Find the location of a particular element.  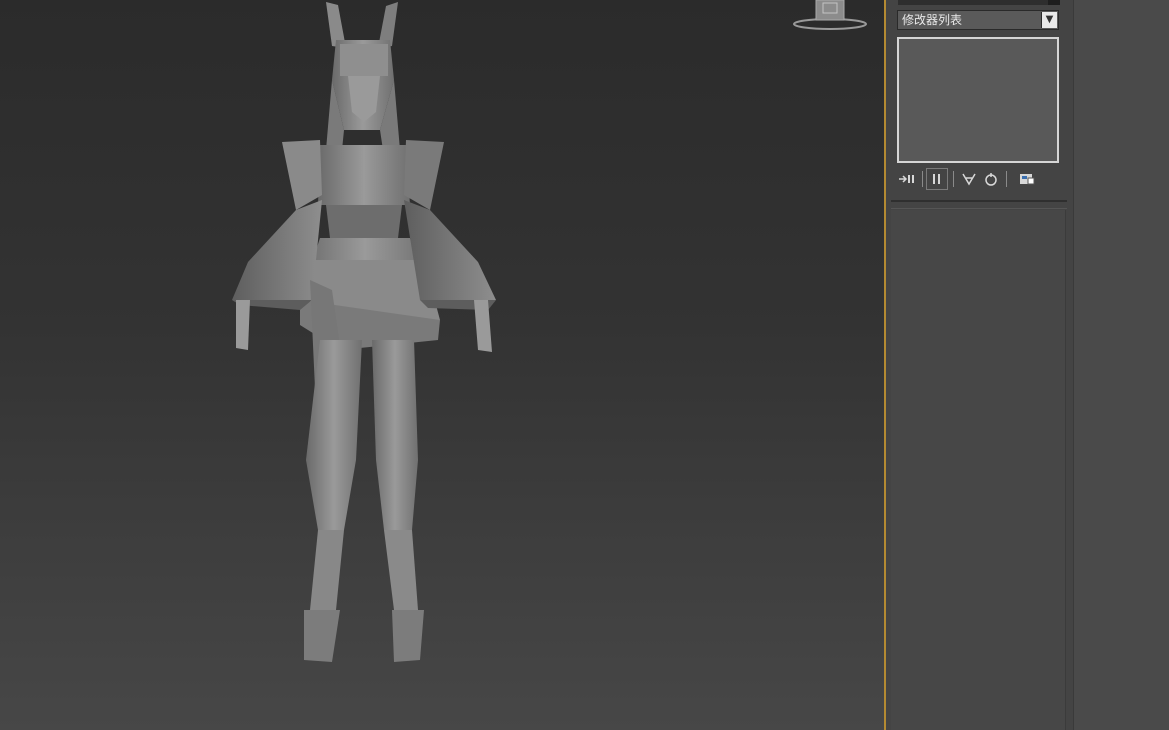

show-end-result-icon is located at coordinates (937, 179).